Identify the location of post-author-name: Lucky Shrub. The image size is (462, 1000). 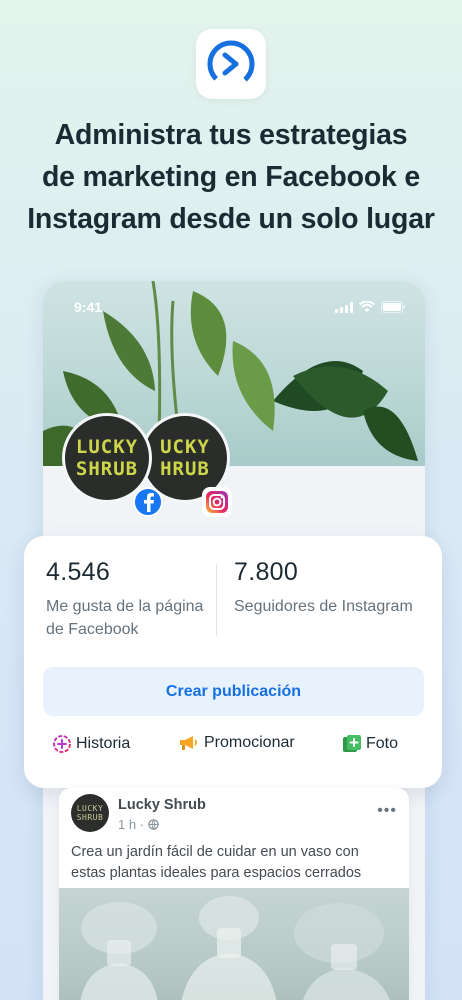
(162, 805).